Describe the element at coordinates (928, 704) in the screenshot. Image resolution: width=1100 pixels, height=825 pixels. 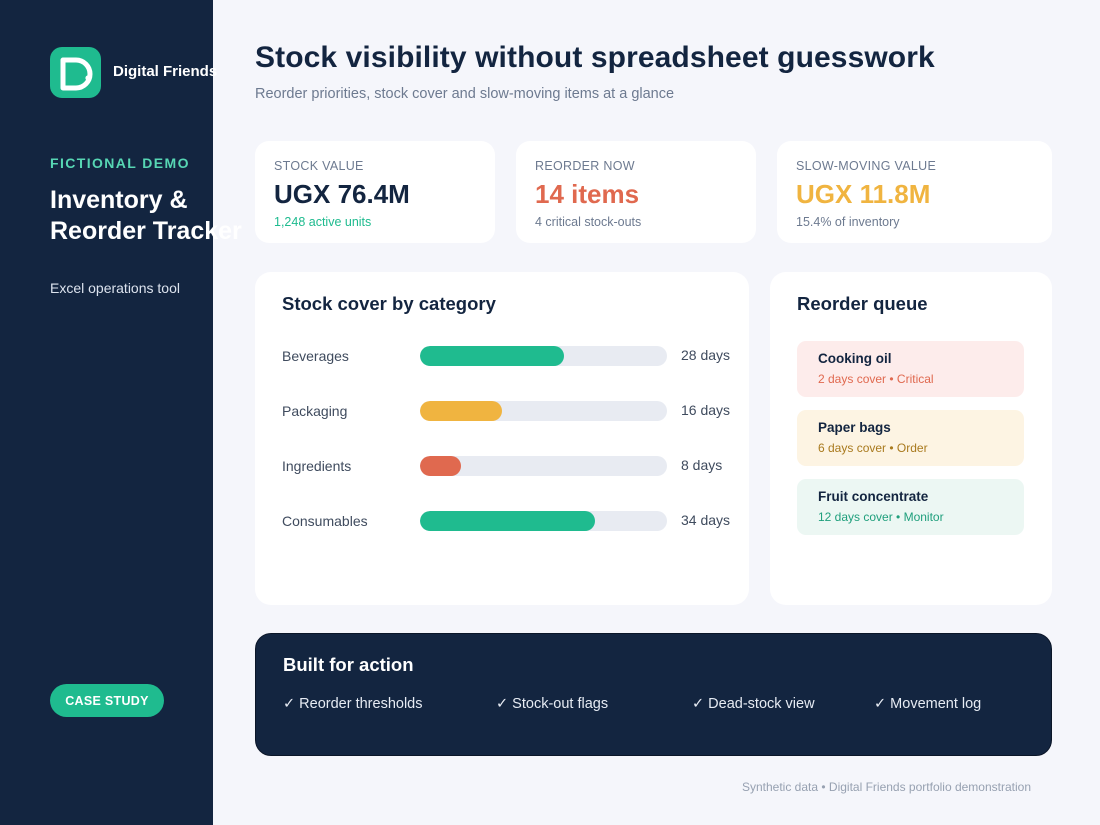
I see `feature-movement-log: ✓ Movement log` at that location.